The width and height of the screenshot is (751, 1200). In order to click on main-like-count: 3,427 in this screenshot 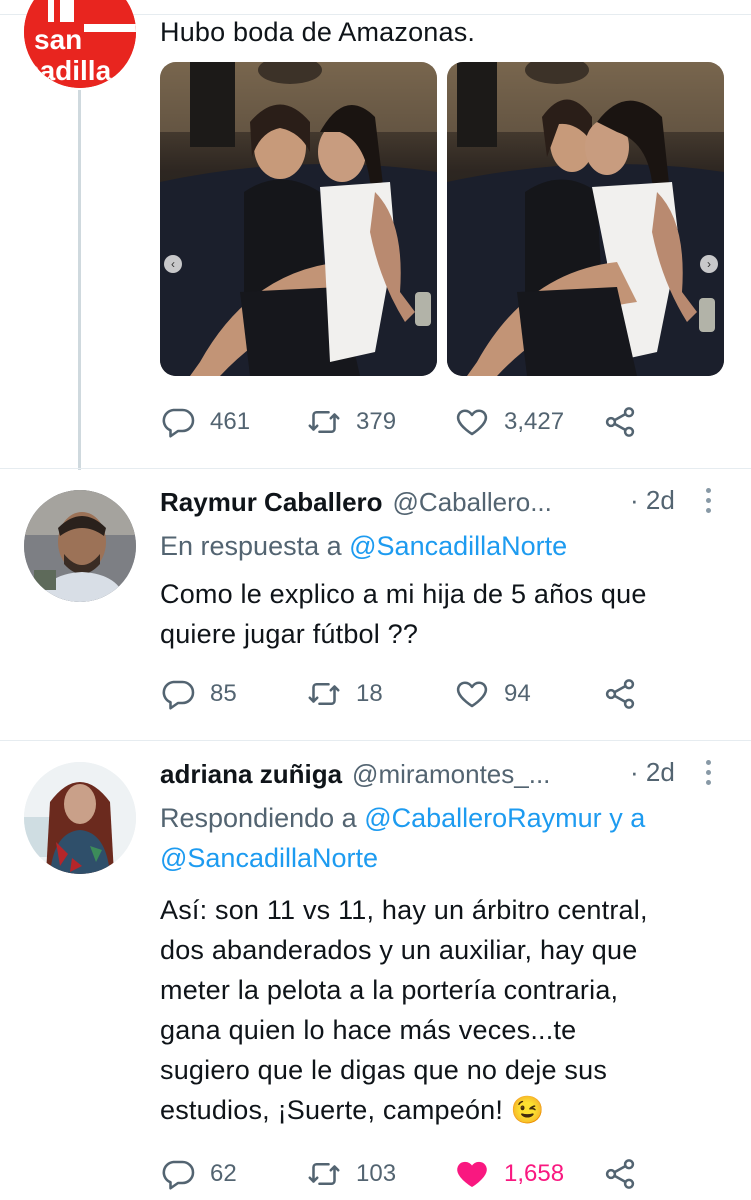, I will do `click(534, 421)`.